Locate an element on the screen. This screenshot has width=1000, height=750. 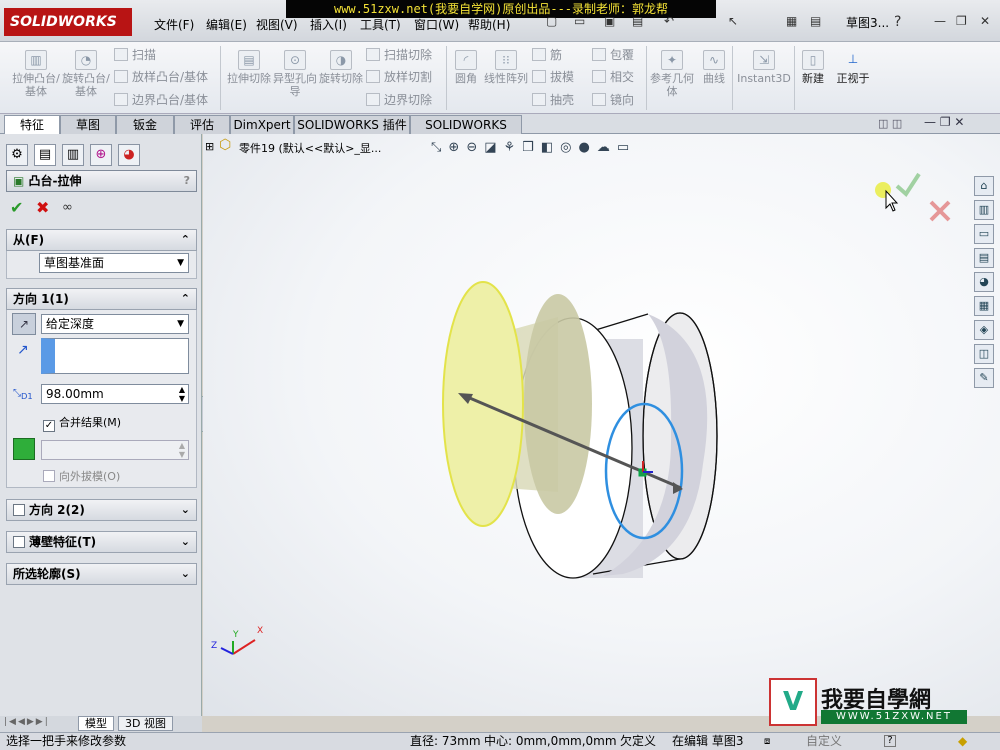
tab-features: 特征 is located at coordinates (32, 124).